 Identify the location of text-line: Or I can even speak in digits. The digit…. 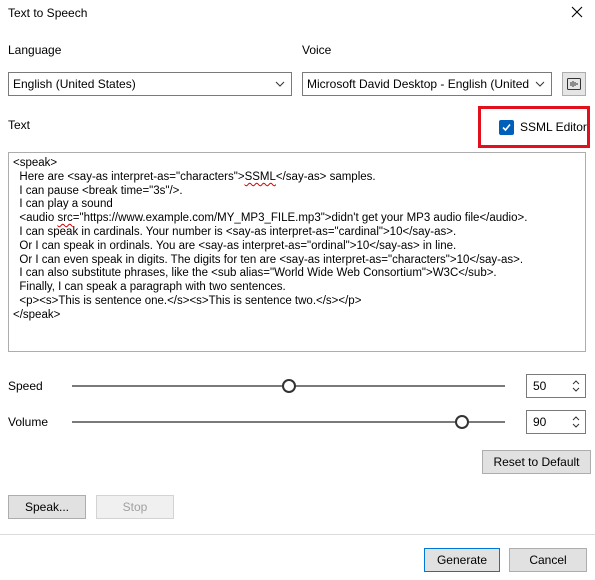
(268, 259).